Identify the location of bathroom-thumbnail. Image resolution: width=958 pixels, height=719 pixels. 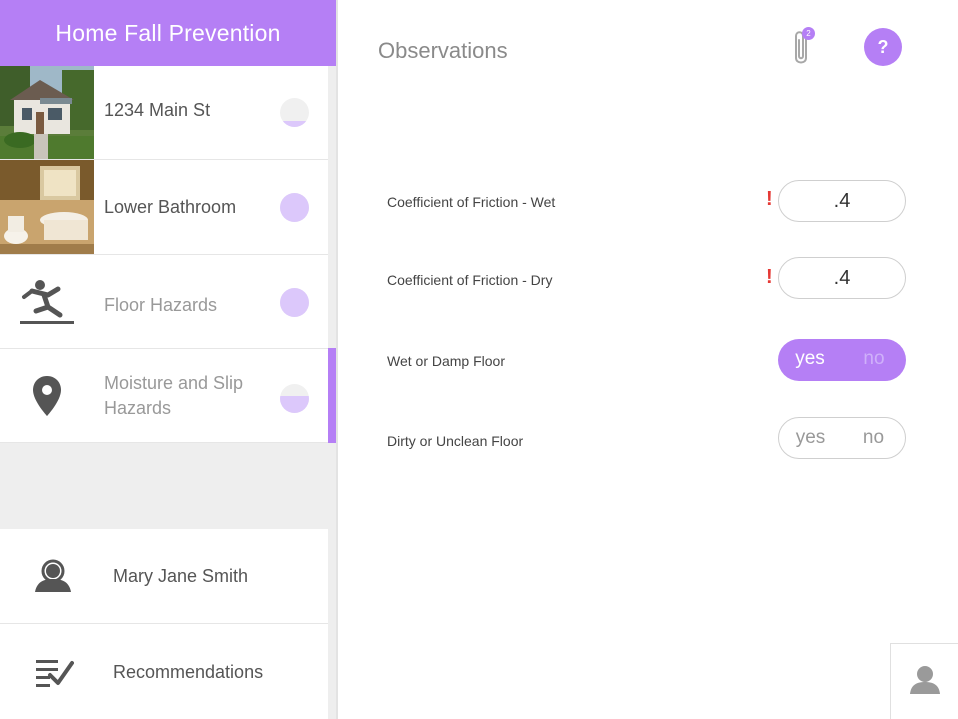
(47, 207).